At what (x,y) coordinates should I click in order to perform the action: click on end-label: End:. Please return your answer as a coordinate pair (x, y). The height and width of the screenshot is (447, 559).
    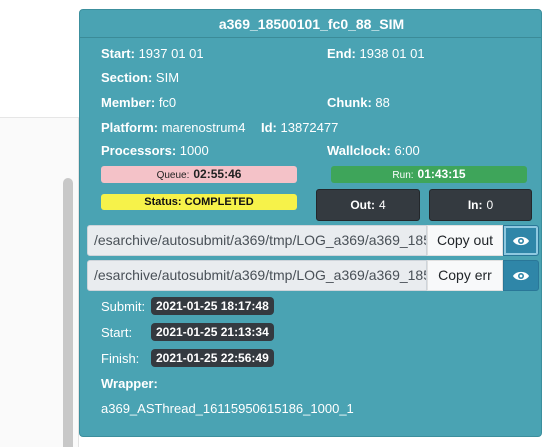
    Looking at the image, I should click on (341, 53).